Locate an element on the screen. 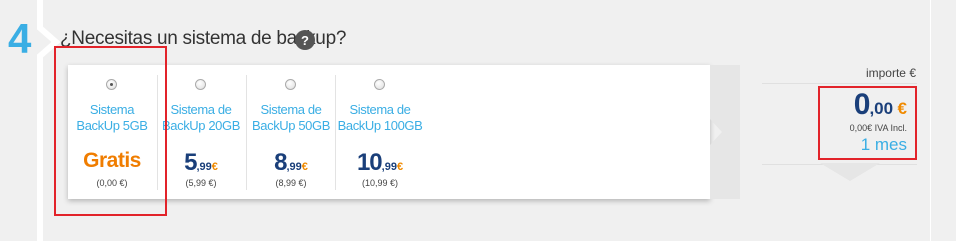  panel-arrow is located at coordinates (725, 132).